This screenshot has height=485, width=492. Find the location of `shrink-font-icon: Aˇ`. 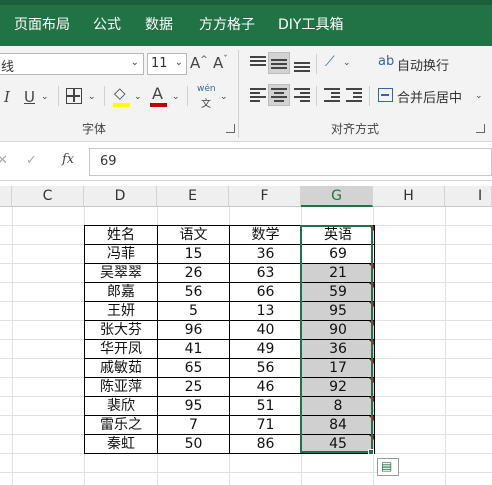

shrink-font-icon: Aˇ is located at coordinates (220, 63).